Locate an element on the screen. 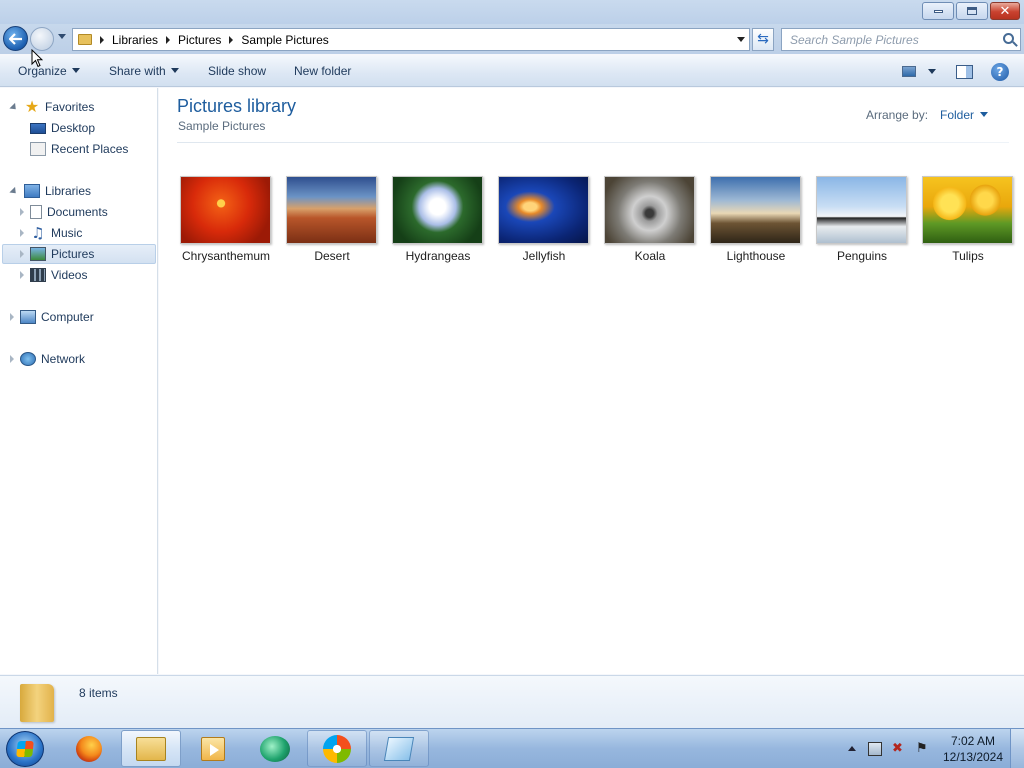 The width and height of the screenshot is (1024, 768). hydrangeas-thumbnail is located at coordinates (437, 210).